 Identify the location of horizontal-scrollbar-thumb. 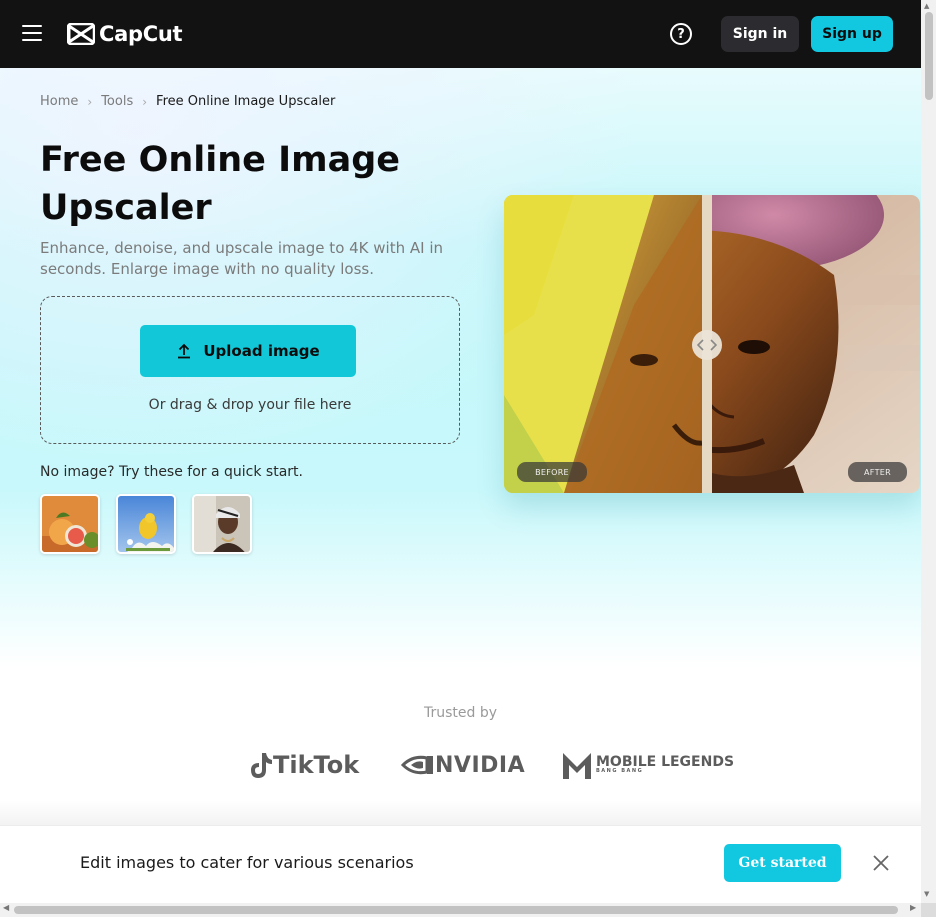
(456, 910).